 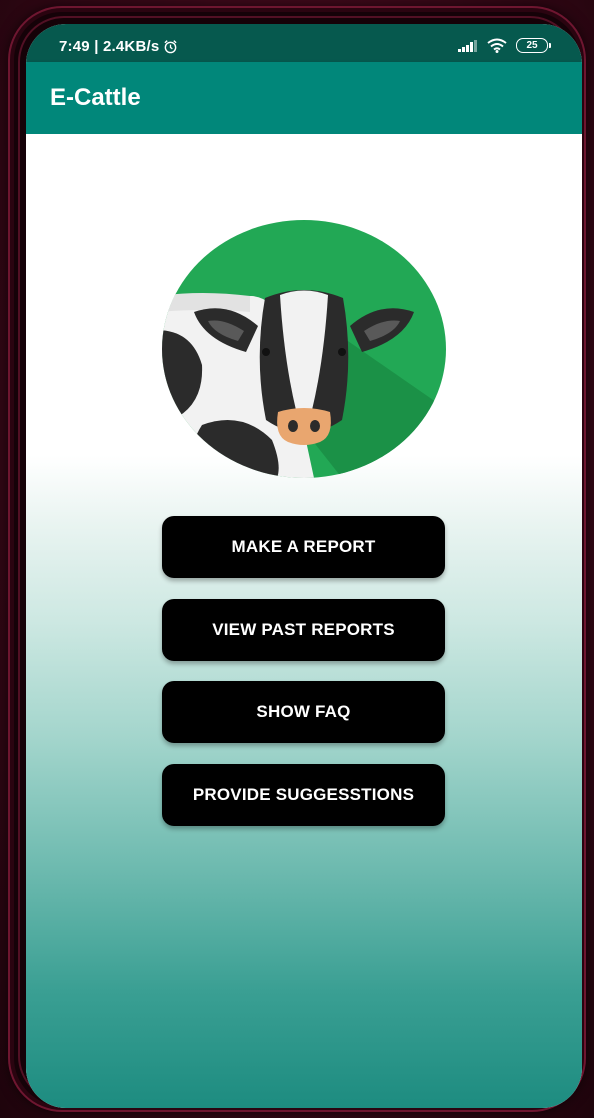 What do you see at coordinates (304, 349) in the screenshot?
I see `cow-logo-icon` at bounding box center [304, 349].